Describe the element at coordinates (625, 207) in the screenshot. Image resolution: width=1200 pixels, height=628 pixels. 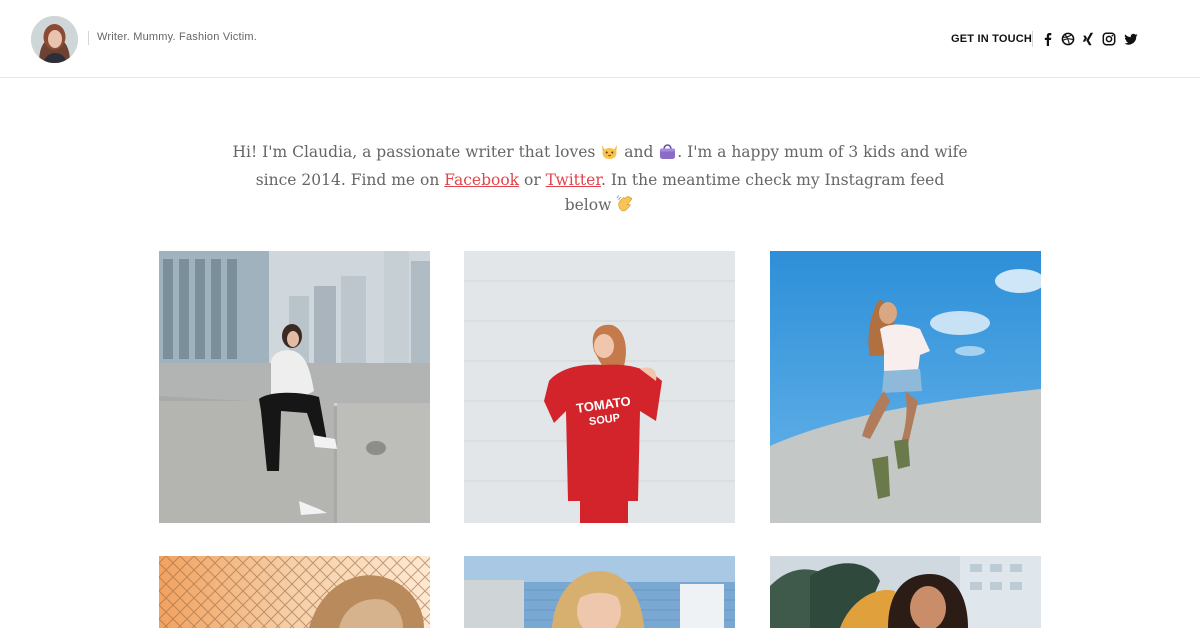
I see `wave-emoji` at that location.